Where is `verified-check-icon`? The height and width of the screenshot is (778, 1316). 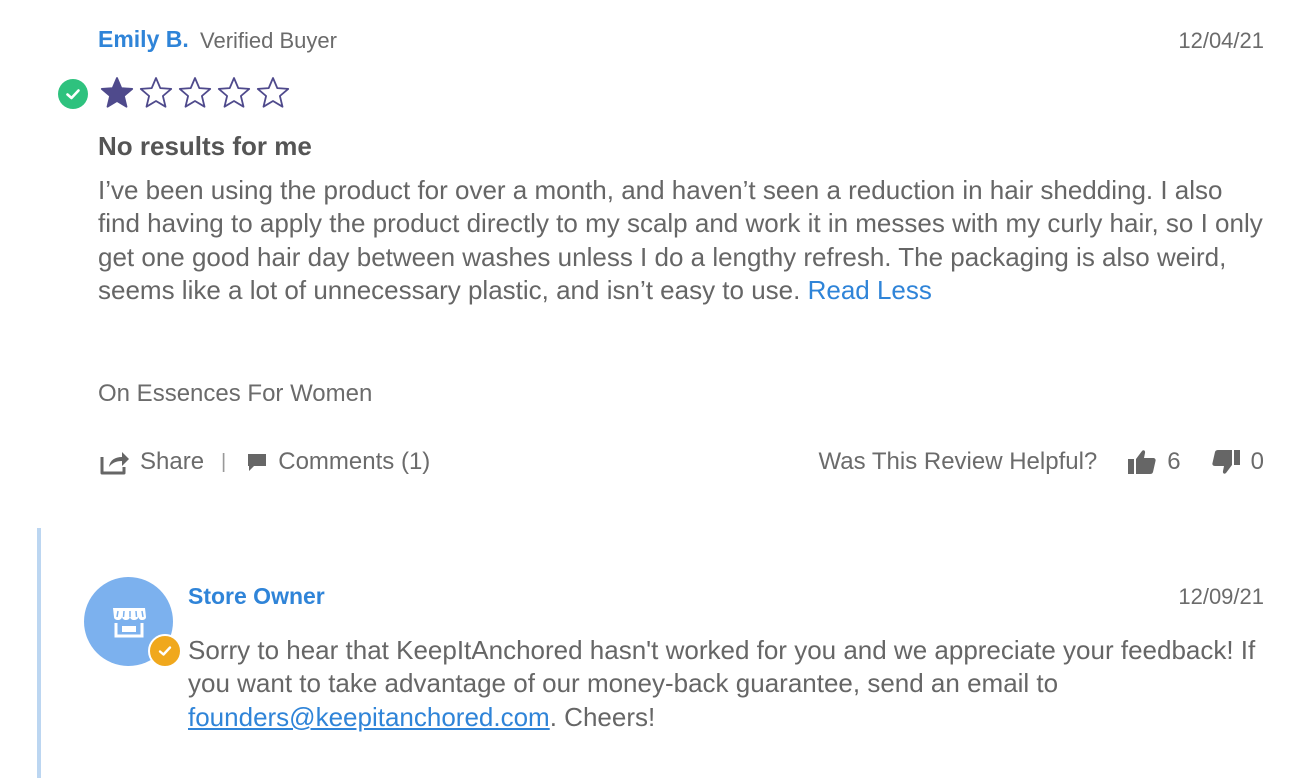
verified-check-icon is located at coordinates (73, 94).